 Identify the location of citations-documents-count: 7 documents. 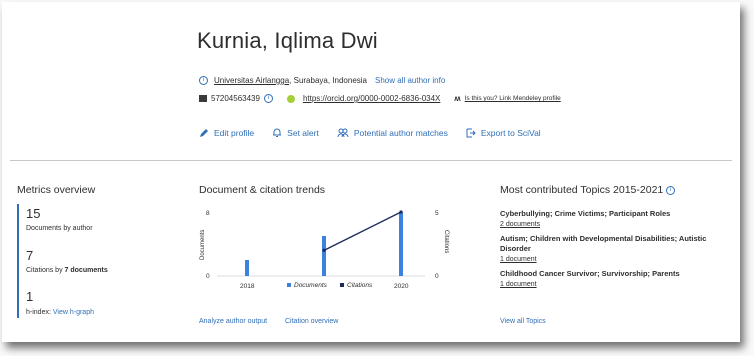
(86, 270).